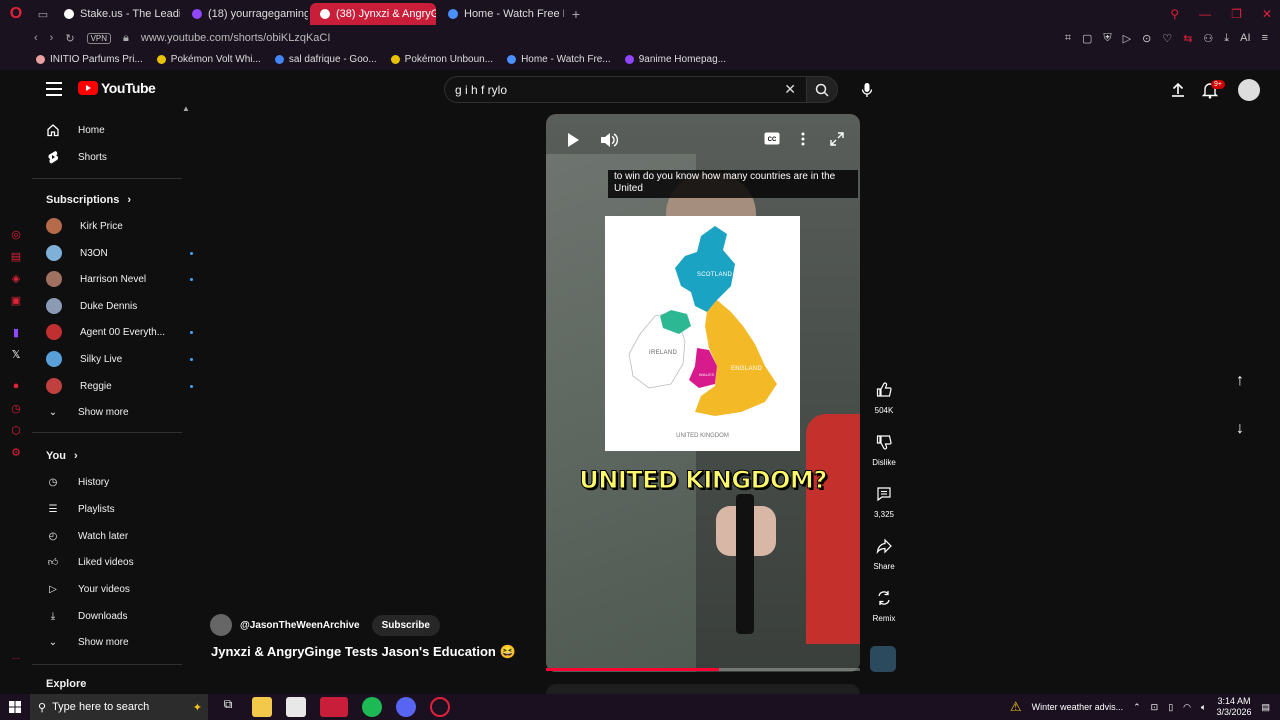  What do you see at coordinates (1187, 38) in the screenshot?
I see `sync-icon: ⇆` at bounding box center [1187, 38].